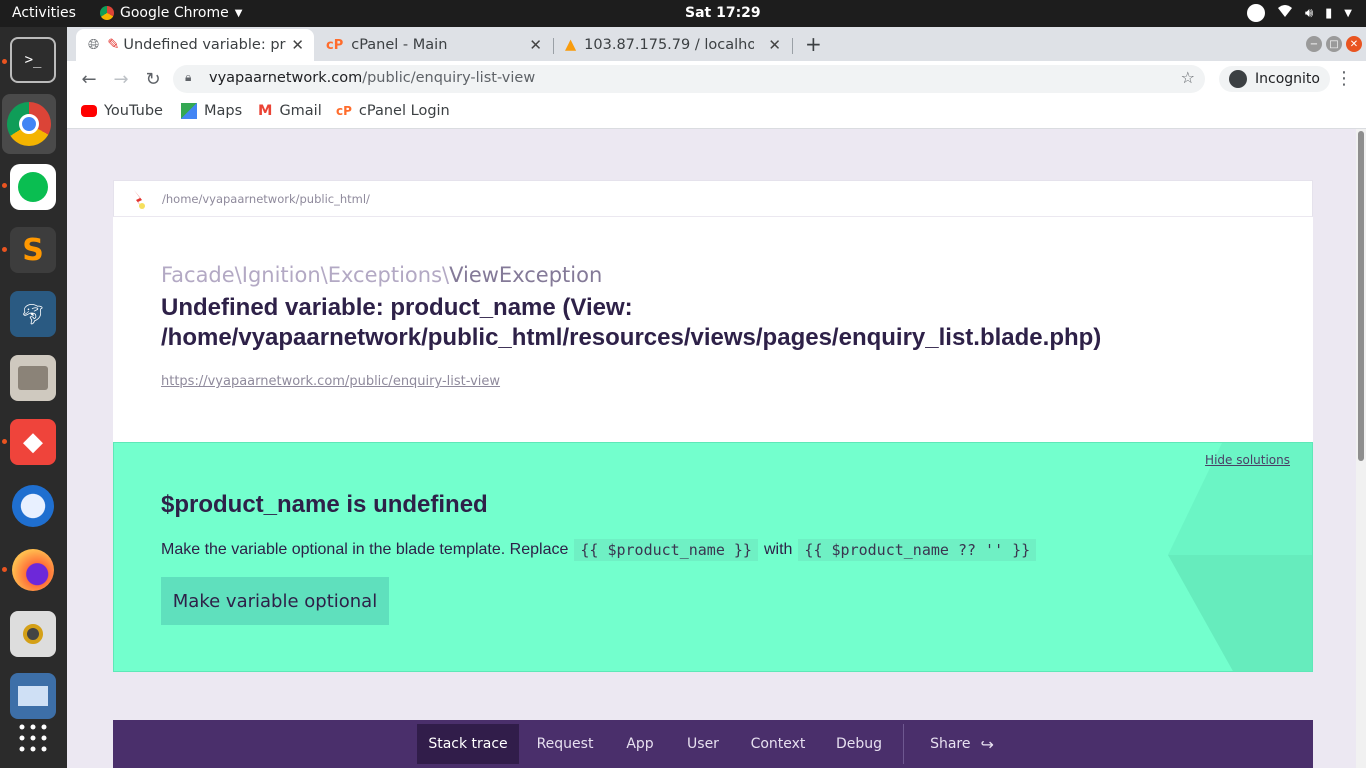  What do you see at coordinates (33, 506) in the screenshot?
I see `thunderbird-icon` at bounding box center [33, 506].